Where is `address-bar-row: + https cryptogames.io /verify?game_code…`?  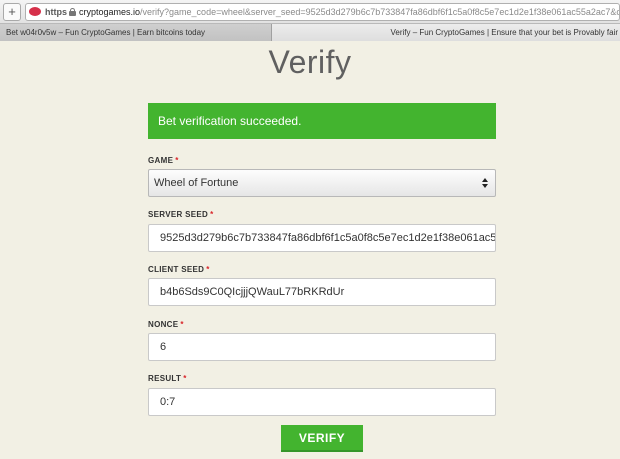
address-bar-row: + https cryptogames.io /verify?game_code… is located at coordinates (310, 12).